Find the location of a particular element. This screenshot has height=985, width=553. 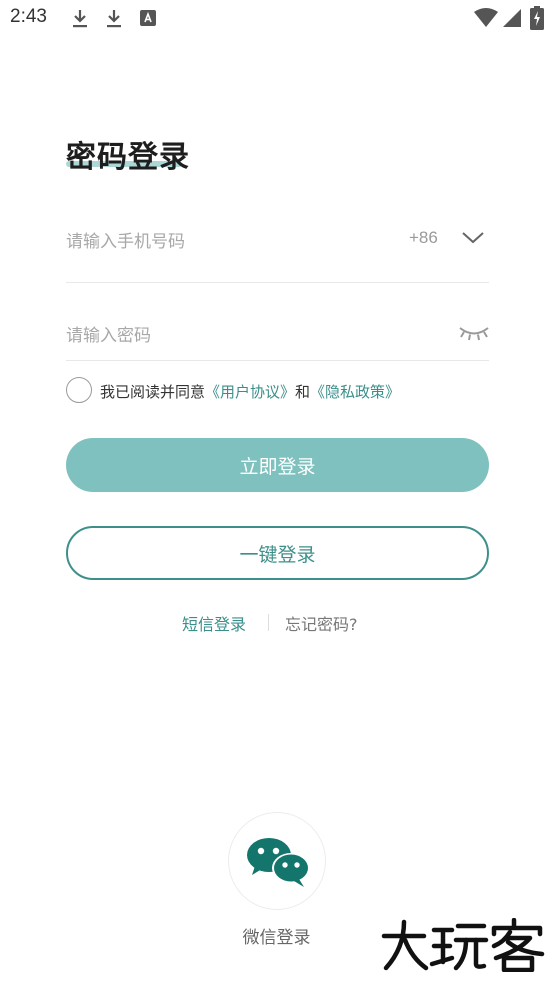

user-agreement-link: 《用户协议》 is located at coordinates (250, 392).